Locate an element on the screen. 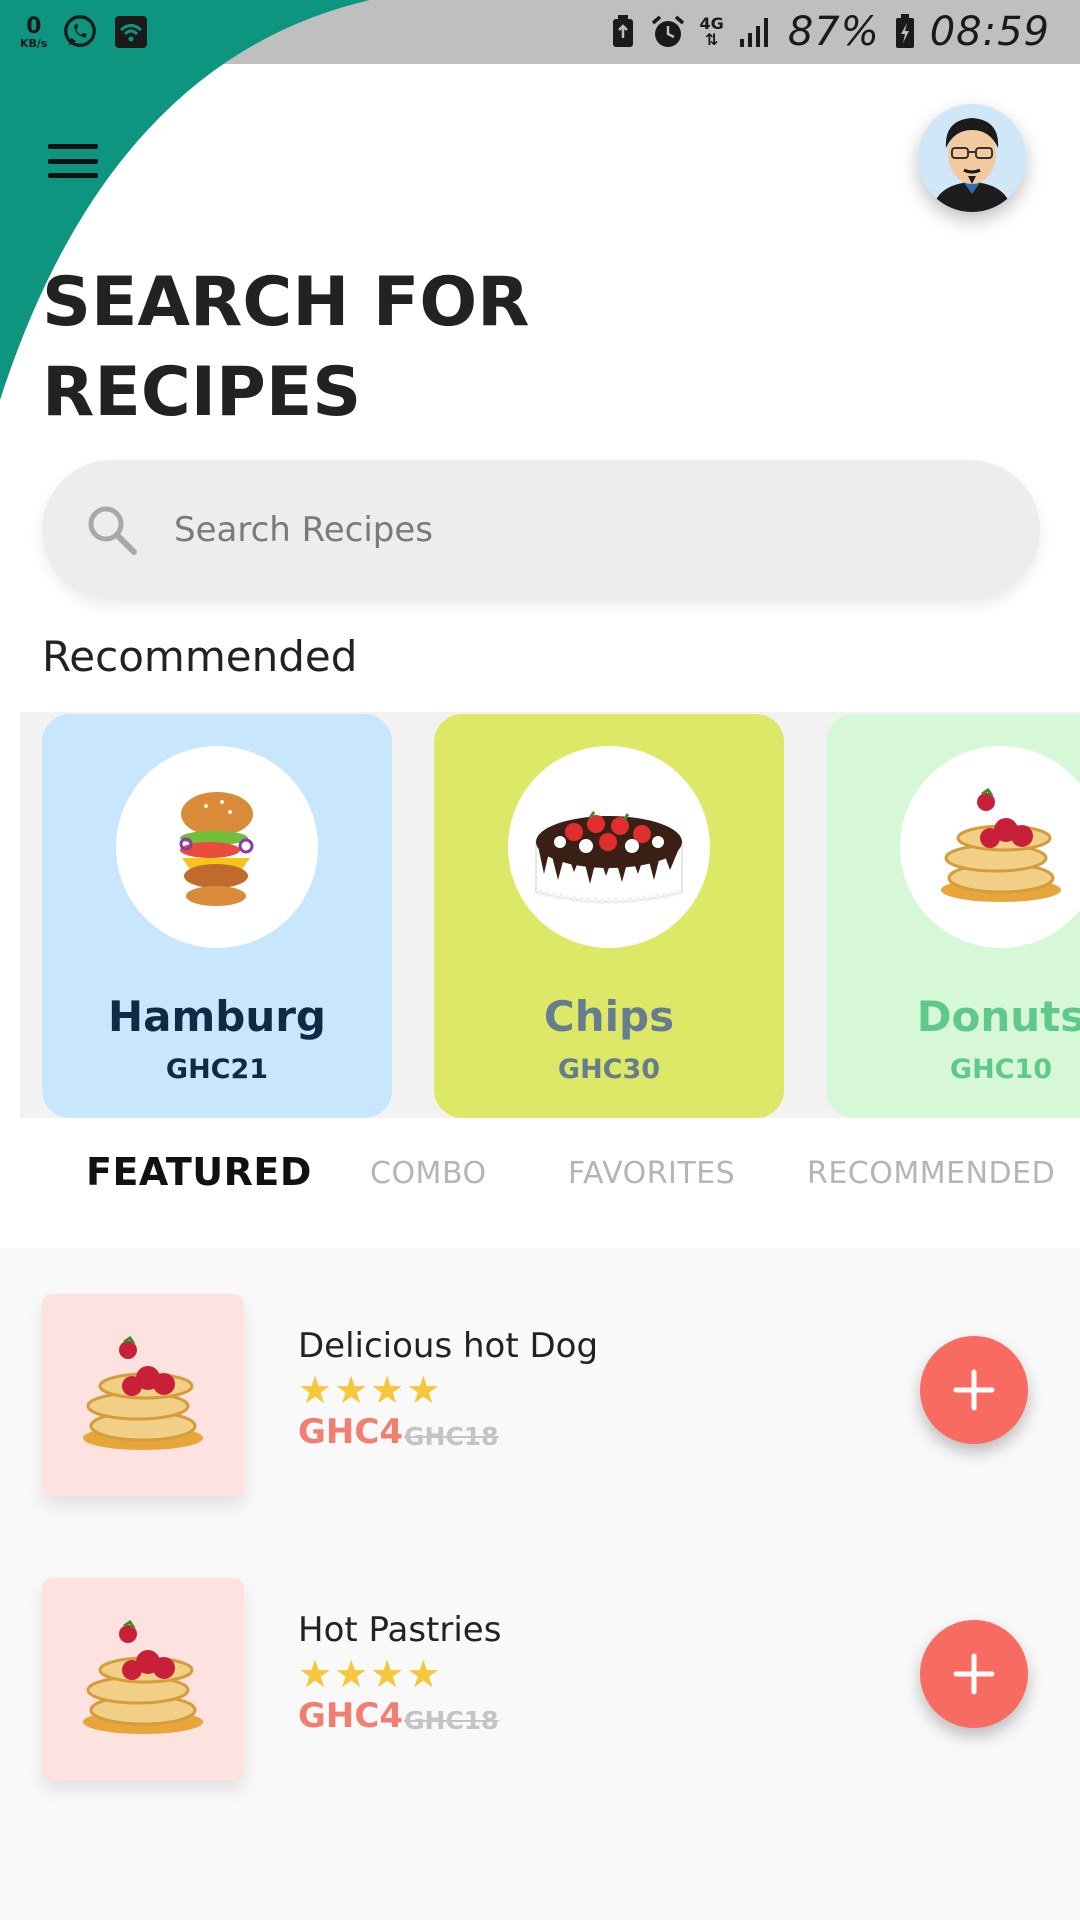  avatar-illustration is located at coordinates (972, 165).